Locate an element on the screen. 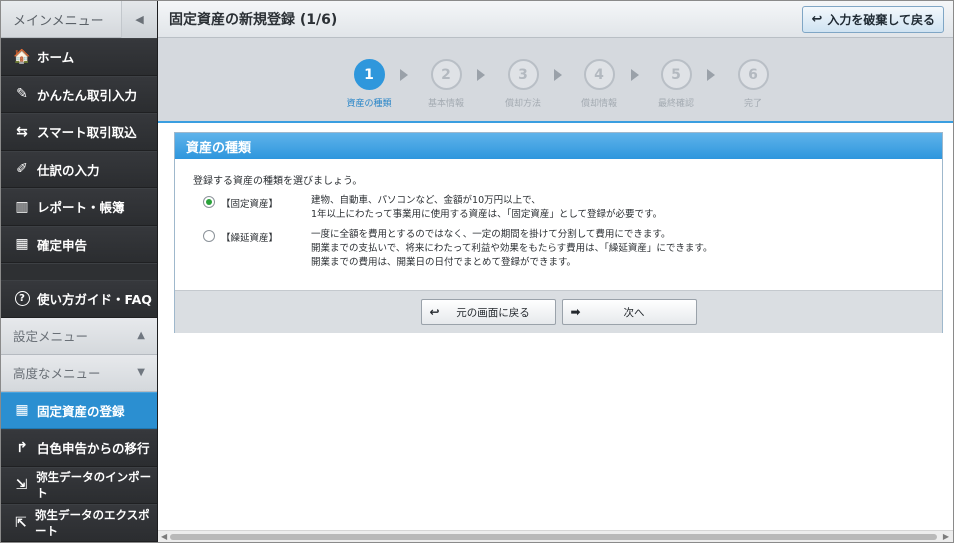 This screenshot has width=954, height=543. panel-title: 資産の種類 is located at coordinates (558, 146).